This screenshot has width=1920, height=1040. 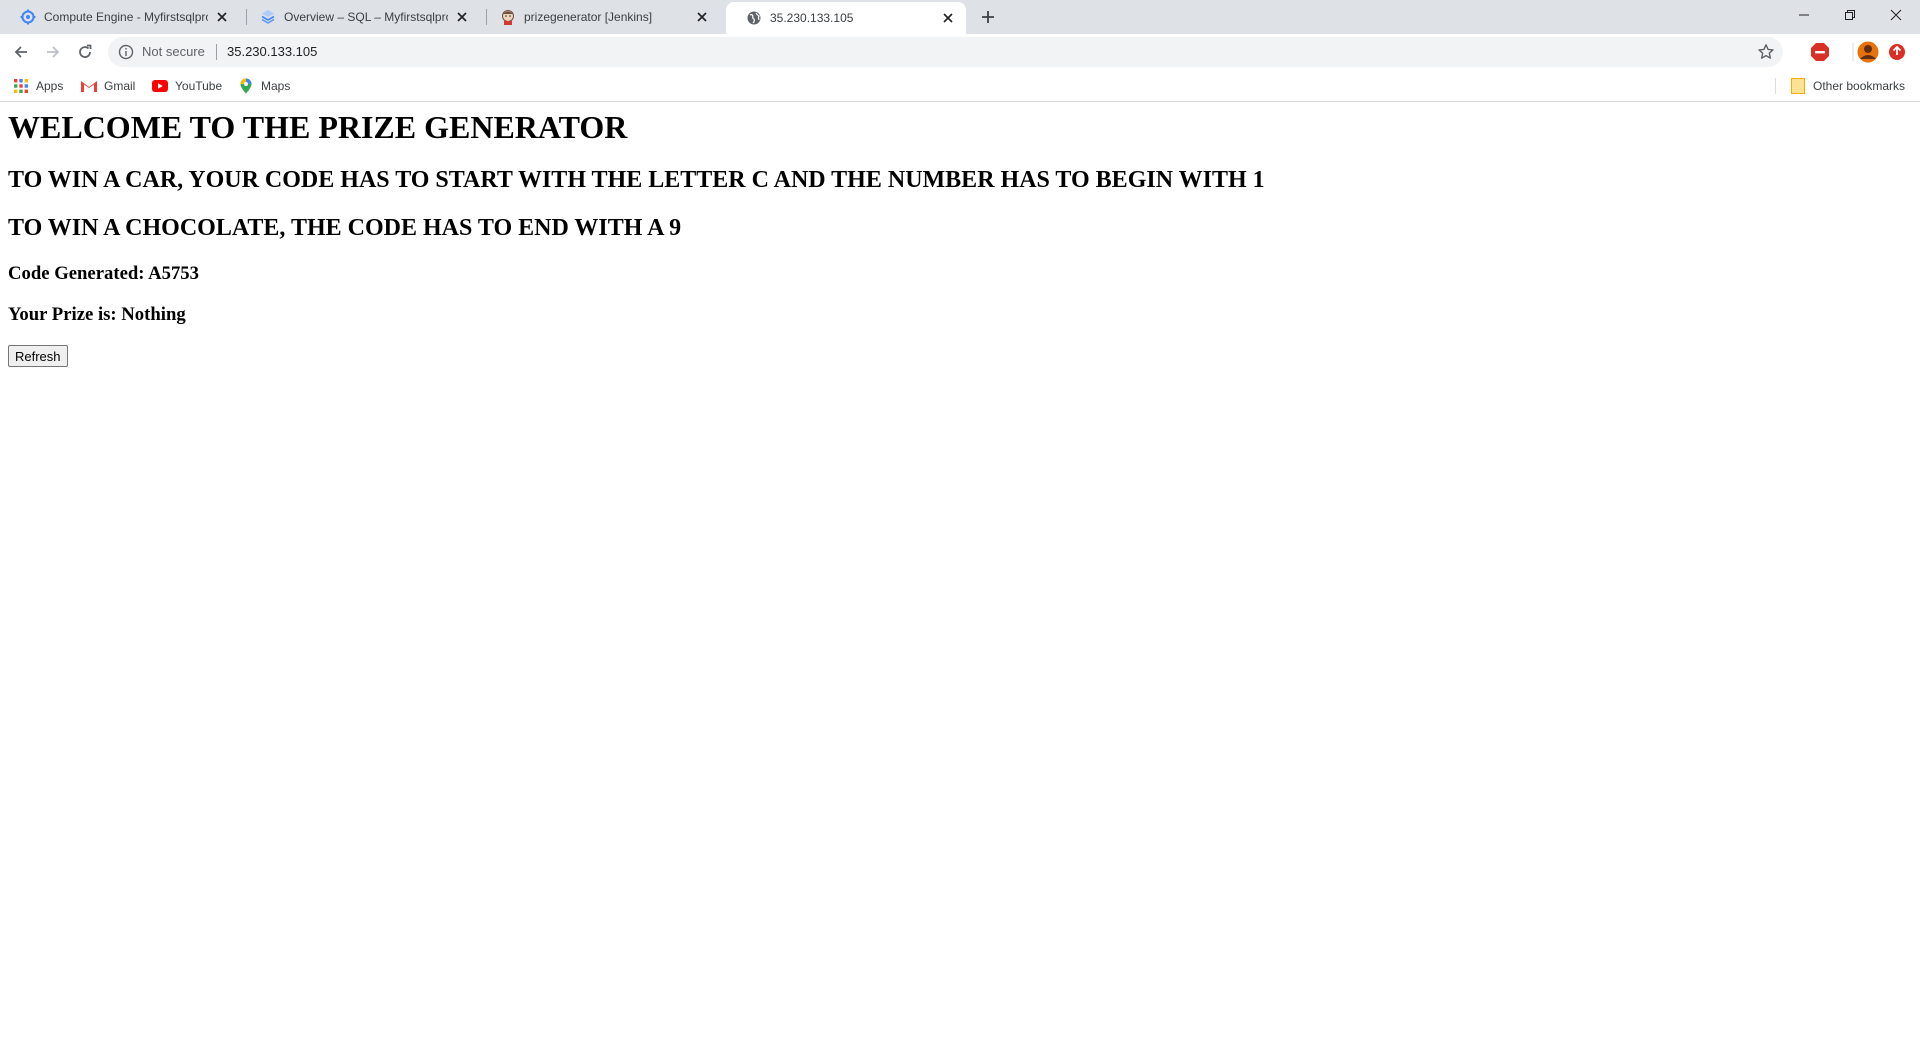 I want to click on tab-prize-generator: 35.230.133.105, so click(x=846, y=18).